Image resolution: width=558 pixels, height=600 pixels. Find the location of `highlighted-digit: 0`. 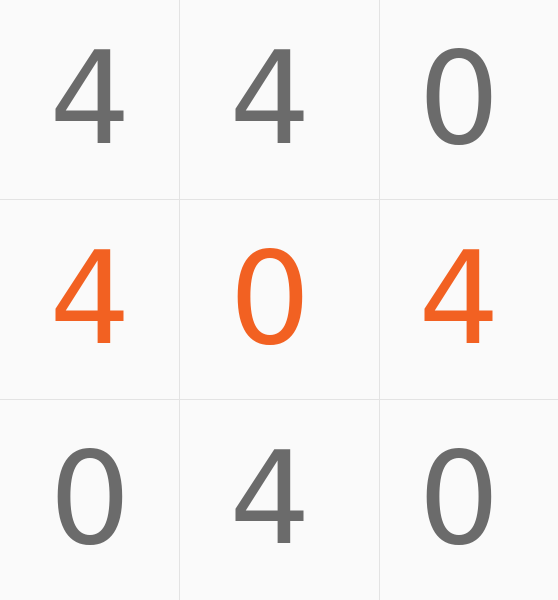

highlighted-digit: 0 is located at coordinates (270, 299).